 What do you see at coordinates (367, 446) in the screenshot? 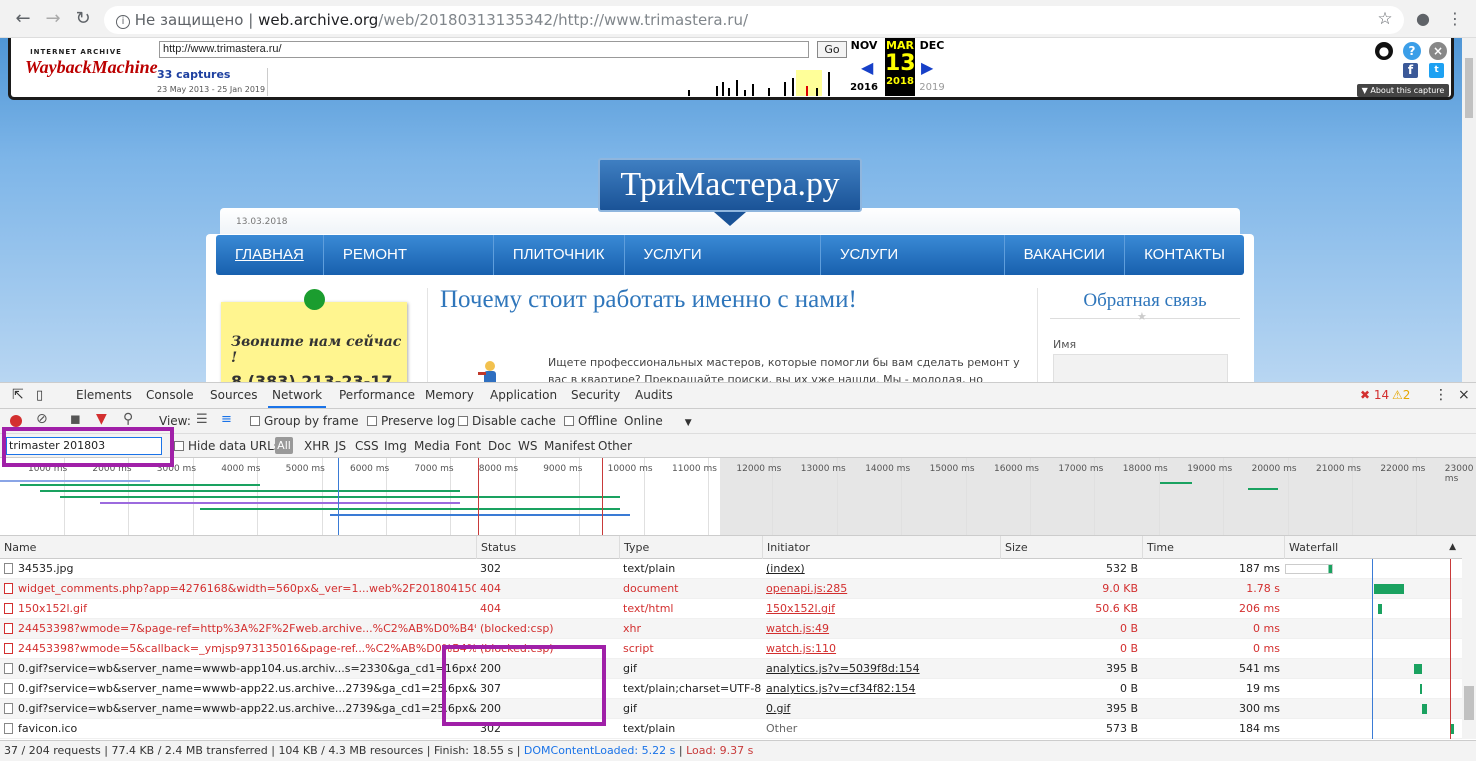
I see `type-filter-css: CSS` at bounding box center [367, 446].